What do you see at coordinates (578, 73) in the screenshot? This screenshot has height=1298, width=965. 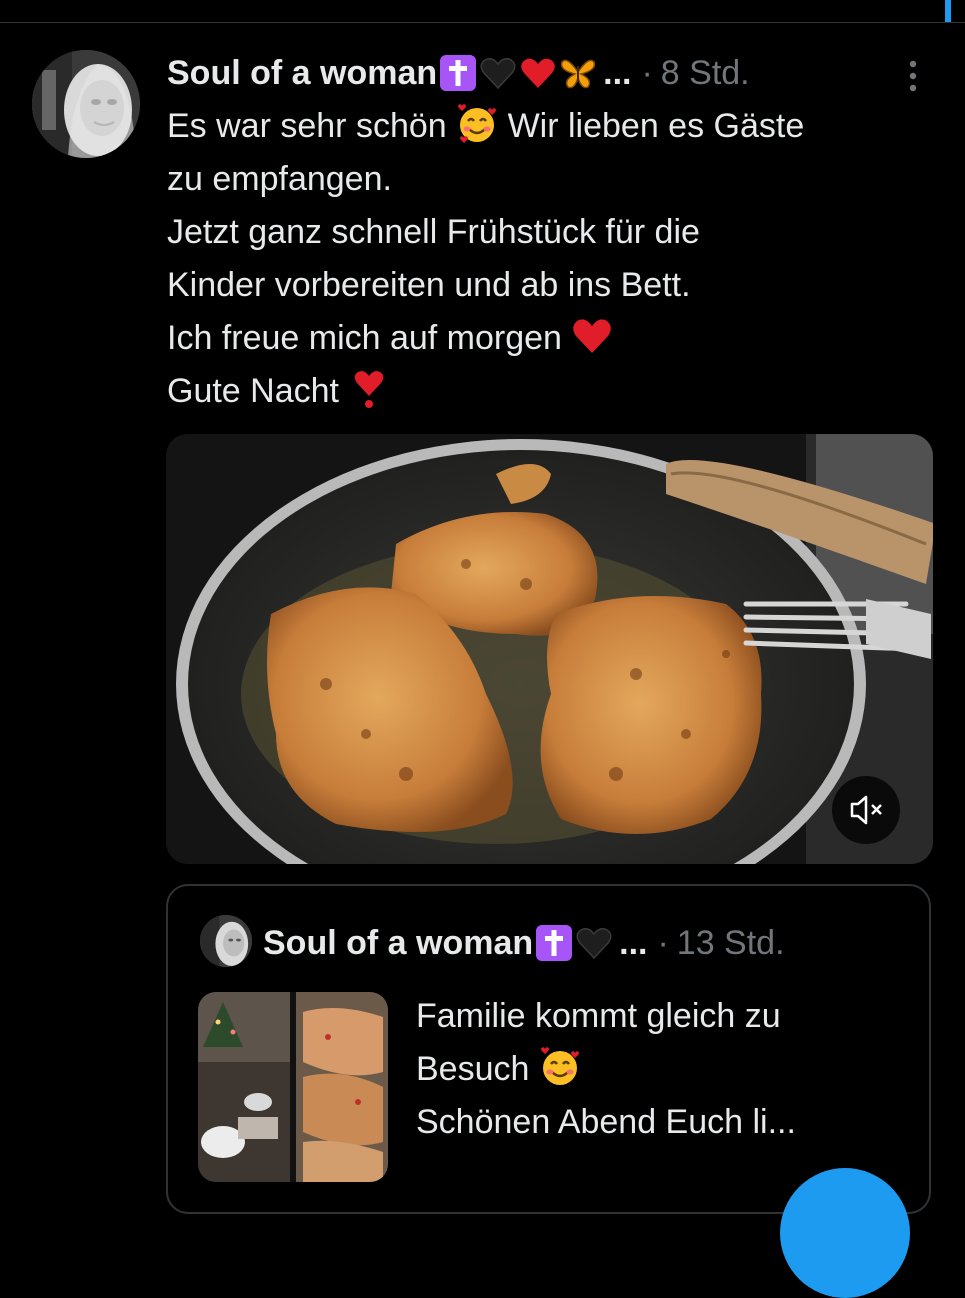 I see `butterfly-icon` at bounding box center [578, 73].